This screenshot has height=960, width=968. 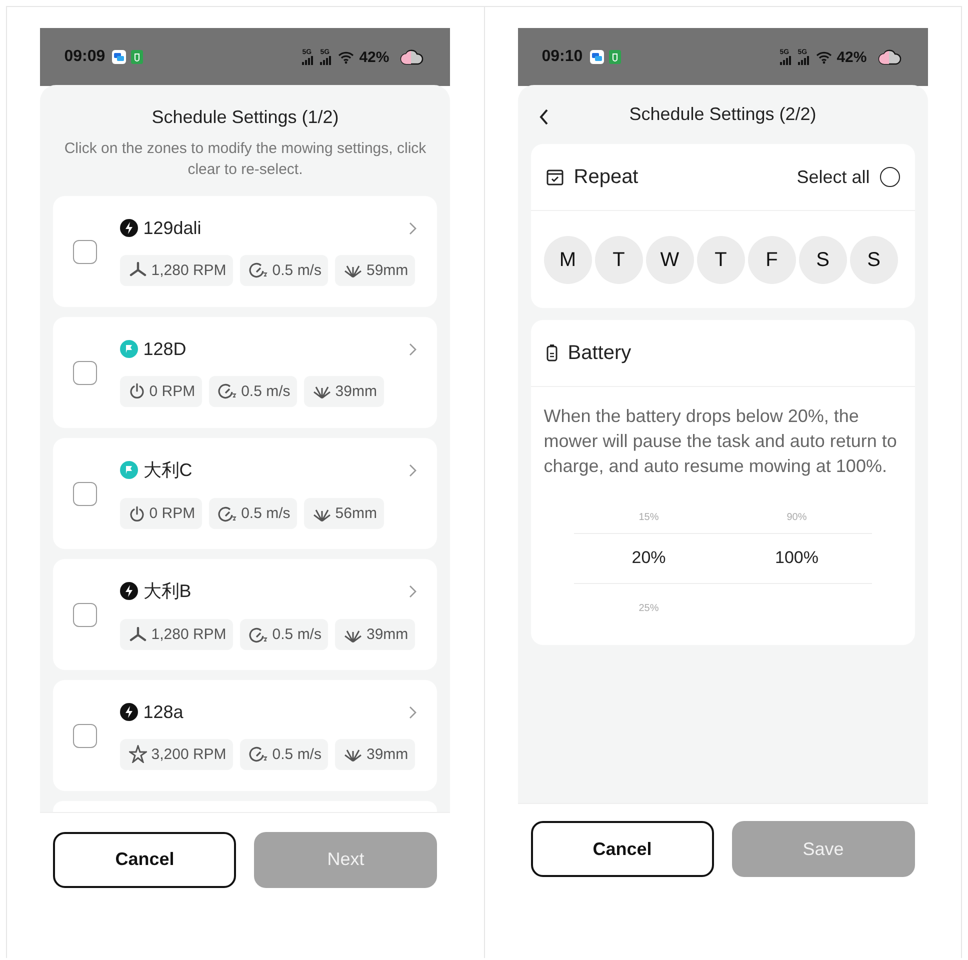 I want to click on weekday-toggle: W, so click(x=670, y=260).